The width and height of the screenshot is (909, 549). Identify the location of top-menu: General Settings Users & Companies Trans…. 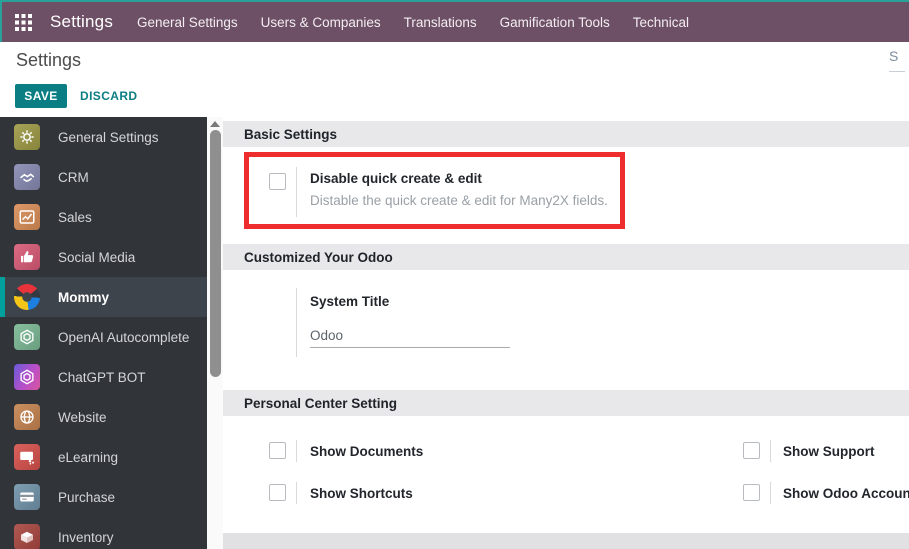
(413, 22).